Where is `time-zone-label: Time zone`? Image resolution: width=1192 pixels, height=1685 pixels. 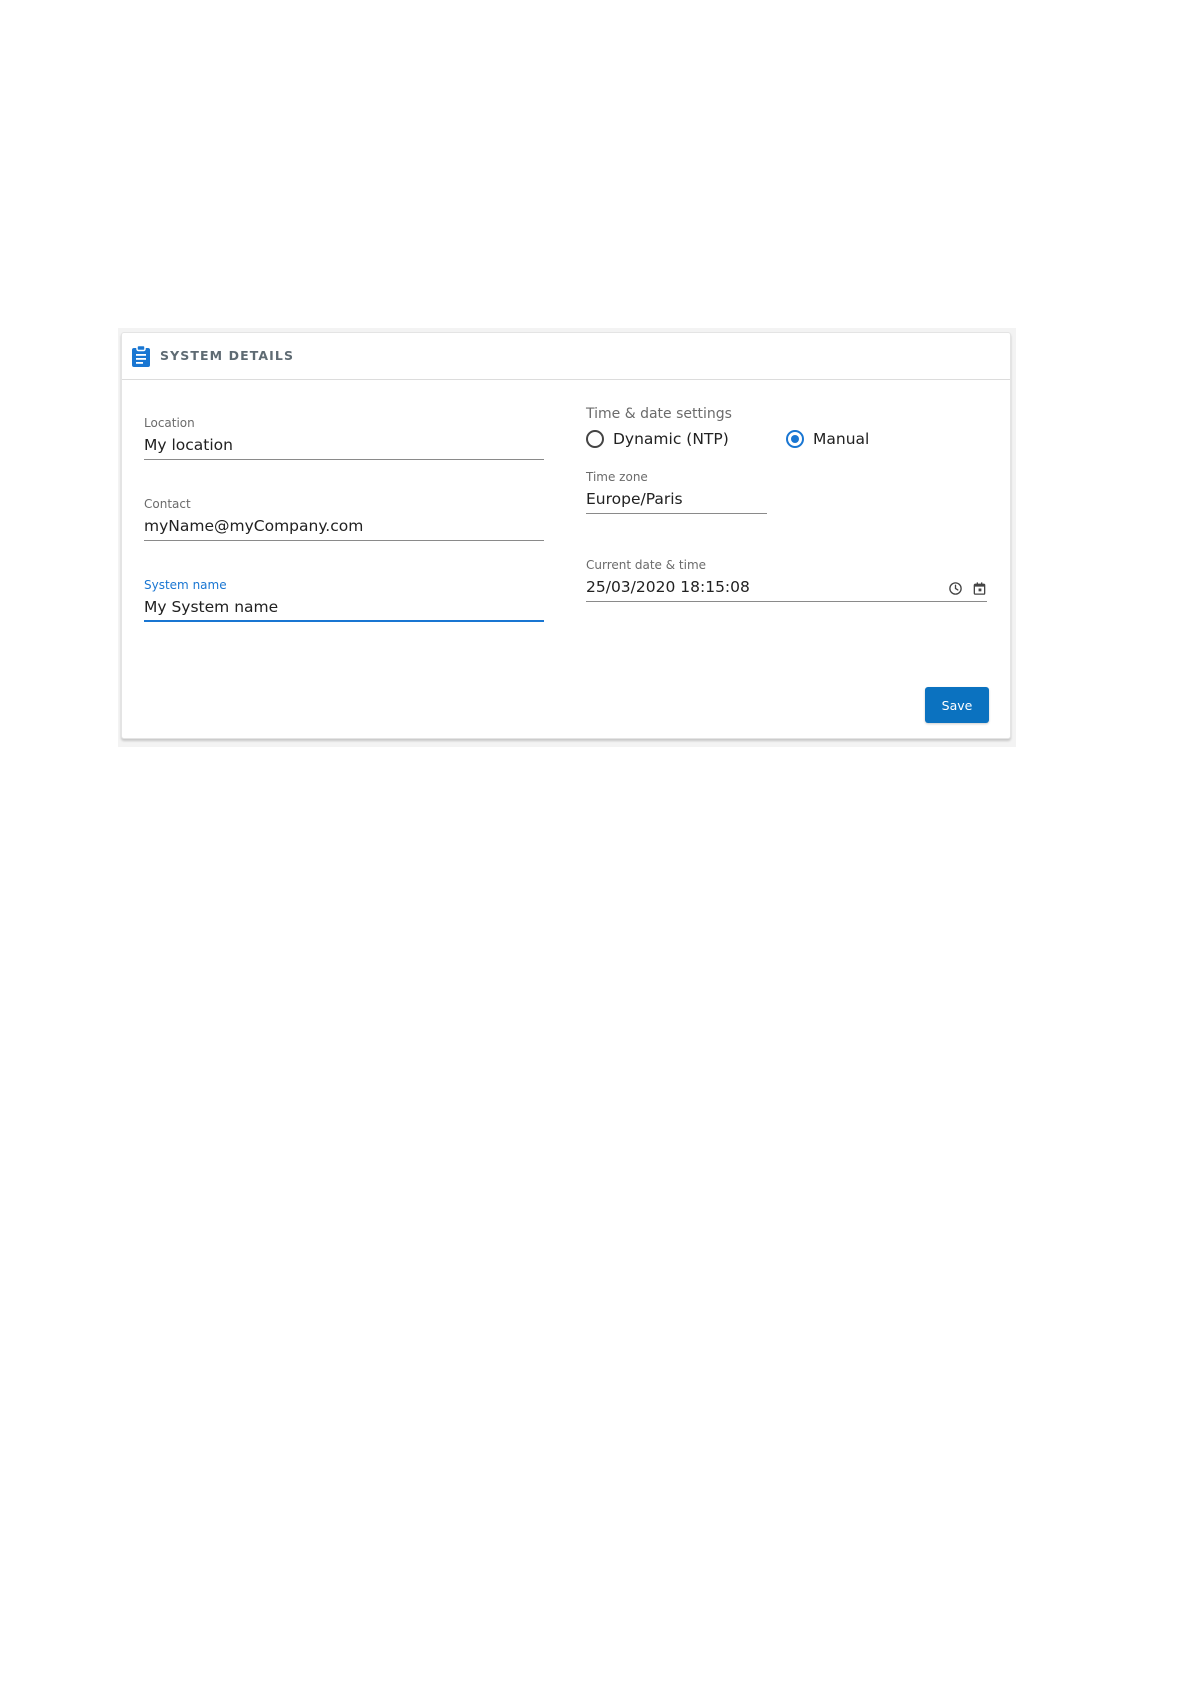
time-zone-label: Time zone is located at coordinates (617, 477).